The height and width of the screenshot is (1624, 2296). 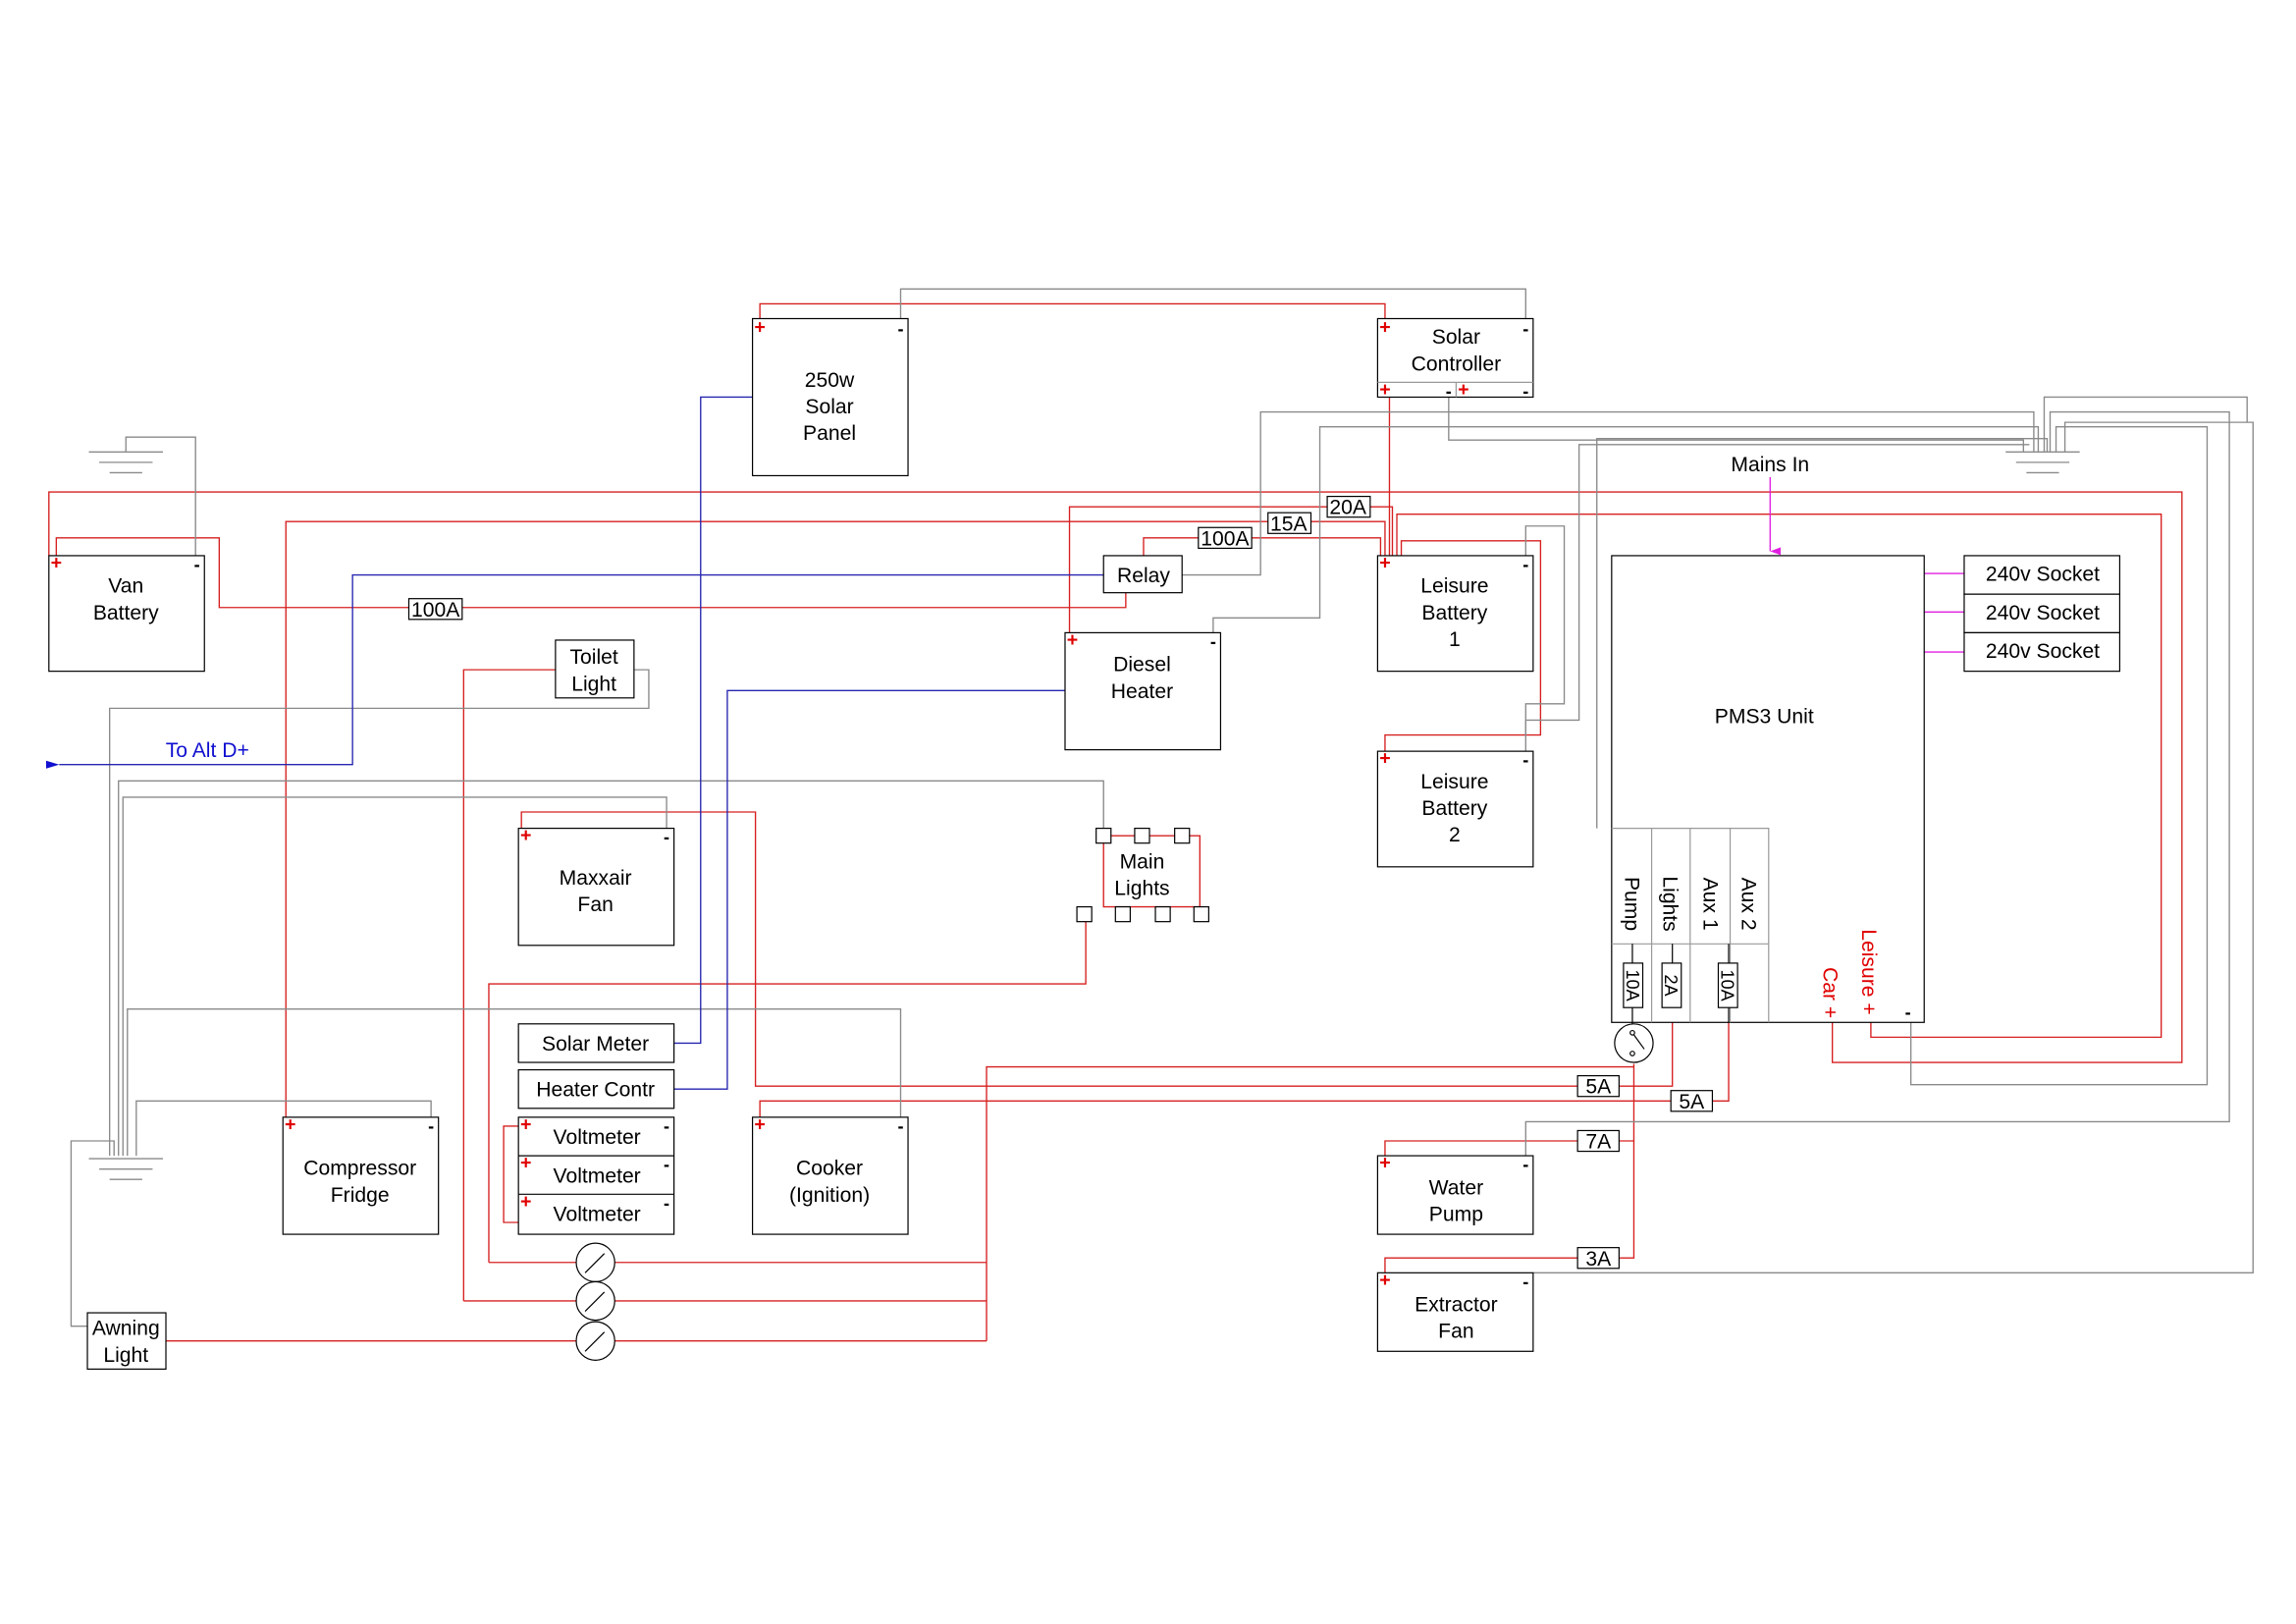 I want to click on label: 1, so click(x=1455, y=639).